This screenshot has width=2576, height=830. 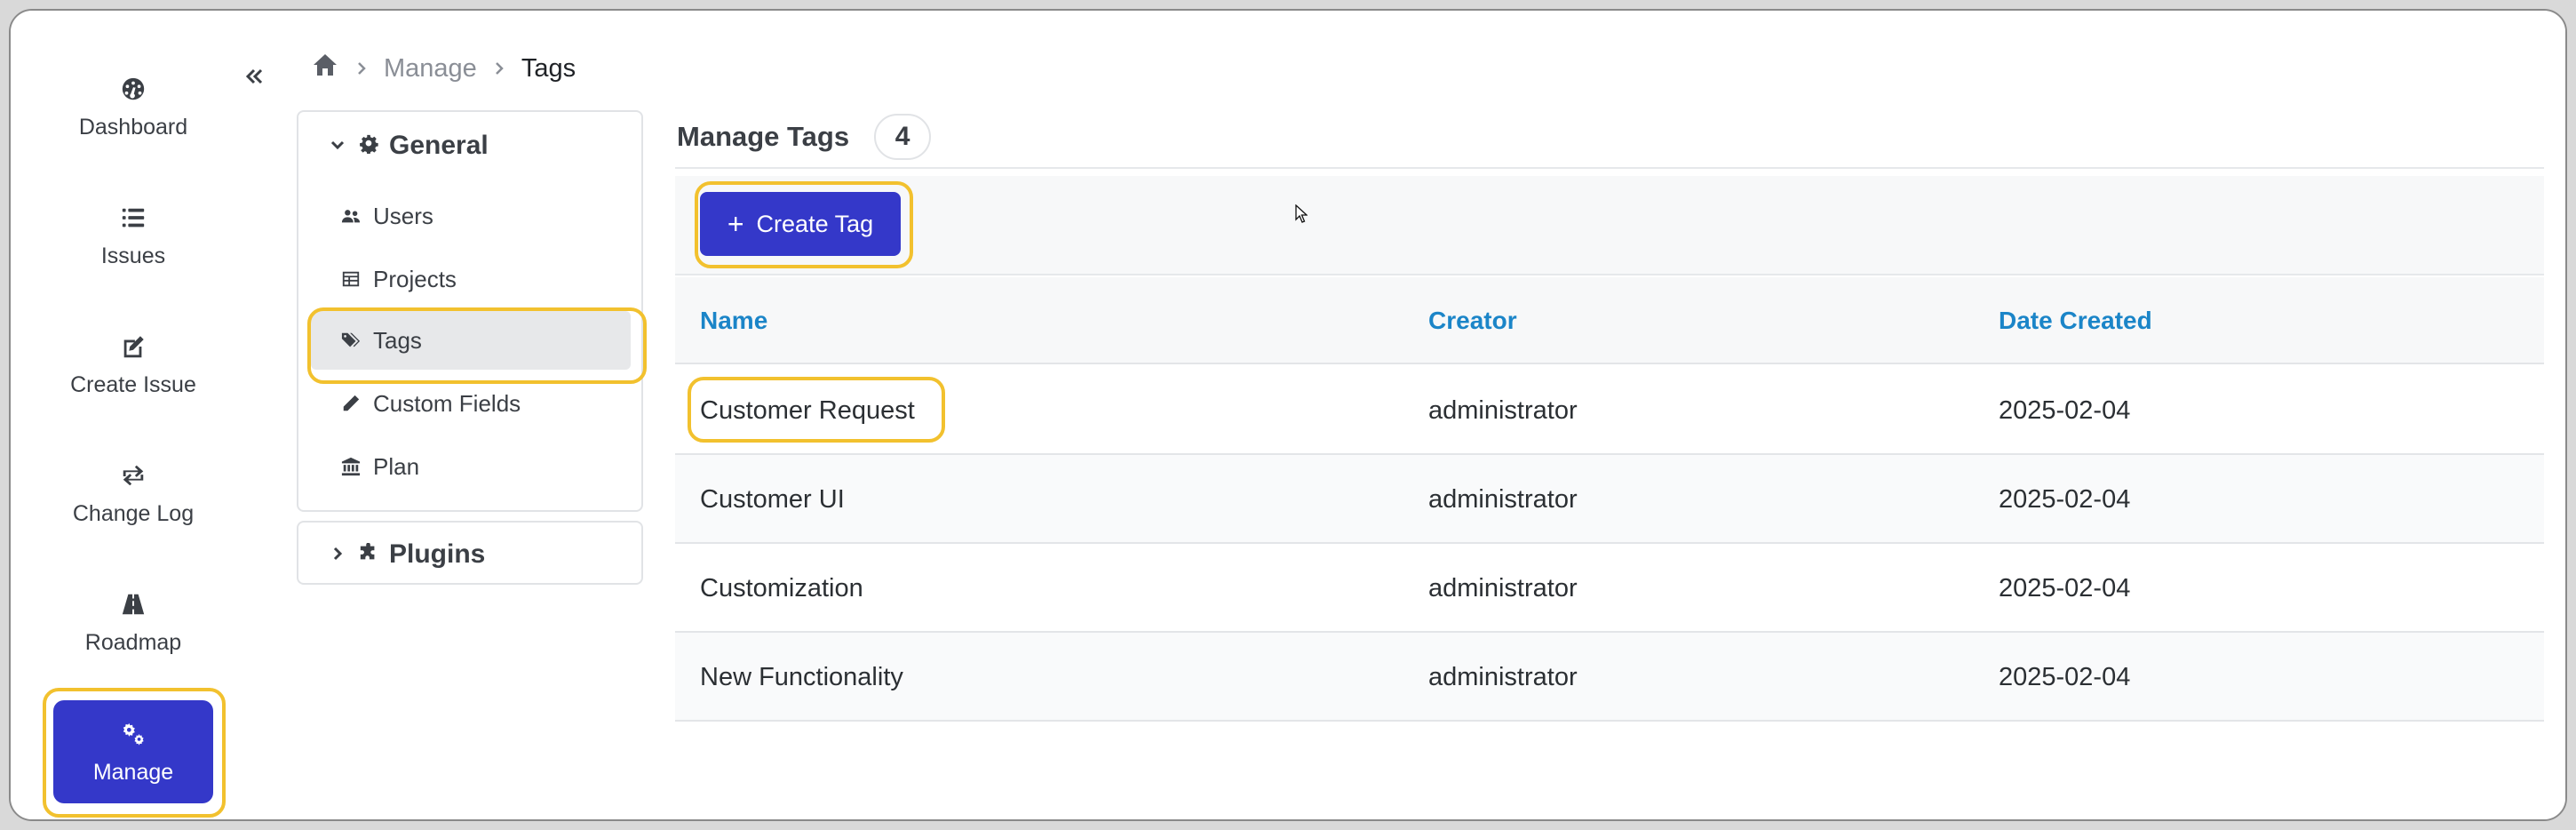 I want to click on subnav-item-tags: Tags, so click(x=471, y=341).